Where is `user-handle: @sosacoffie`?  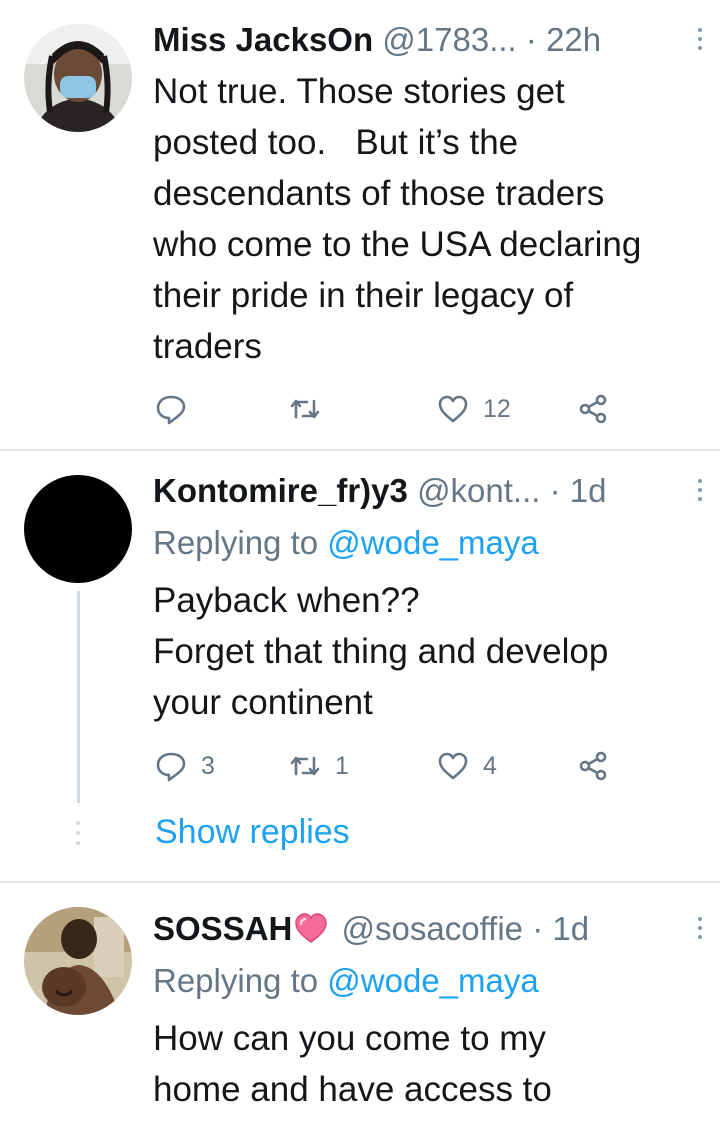 user-handle: @sosacoffie is located at coordinates (432, 928).